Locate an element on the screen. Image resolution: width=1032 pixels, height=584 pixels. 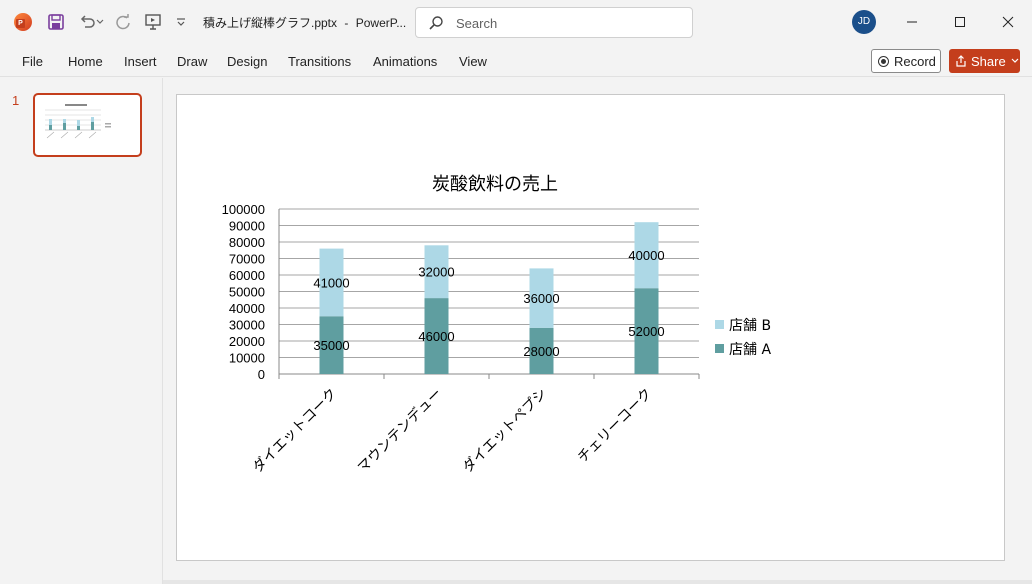
y-tick-label: 20000 is located at coordinates (247, 341).